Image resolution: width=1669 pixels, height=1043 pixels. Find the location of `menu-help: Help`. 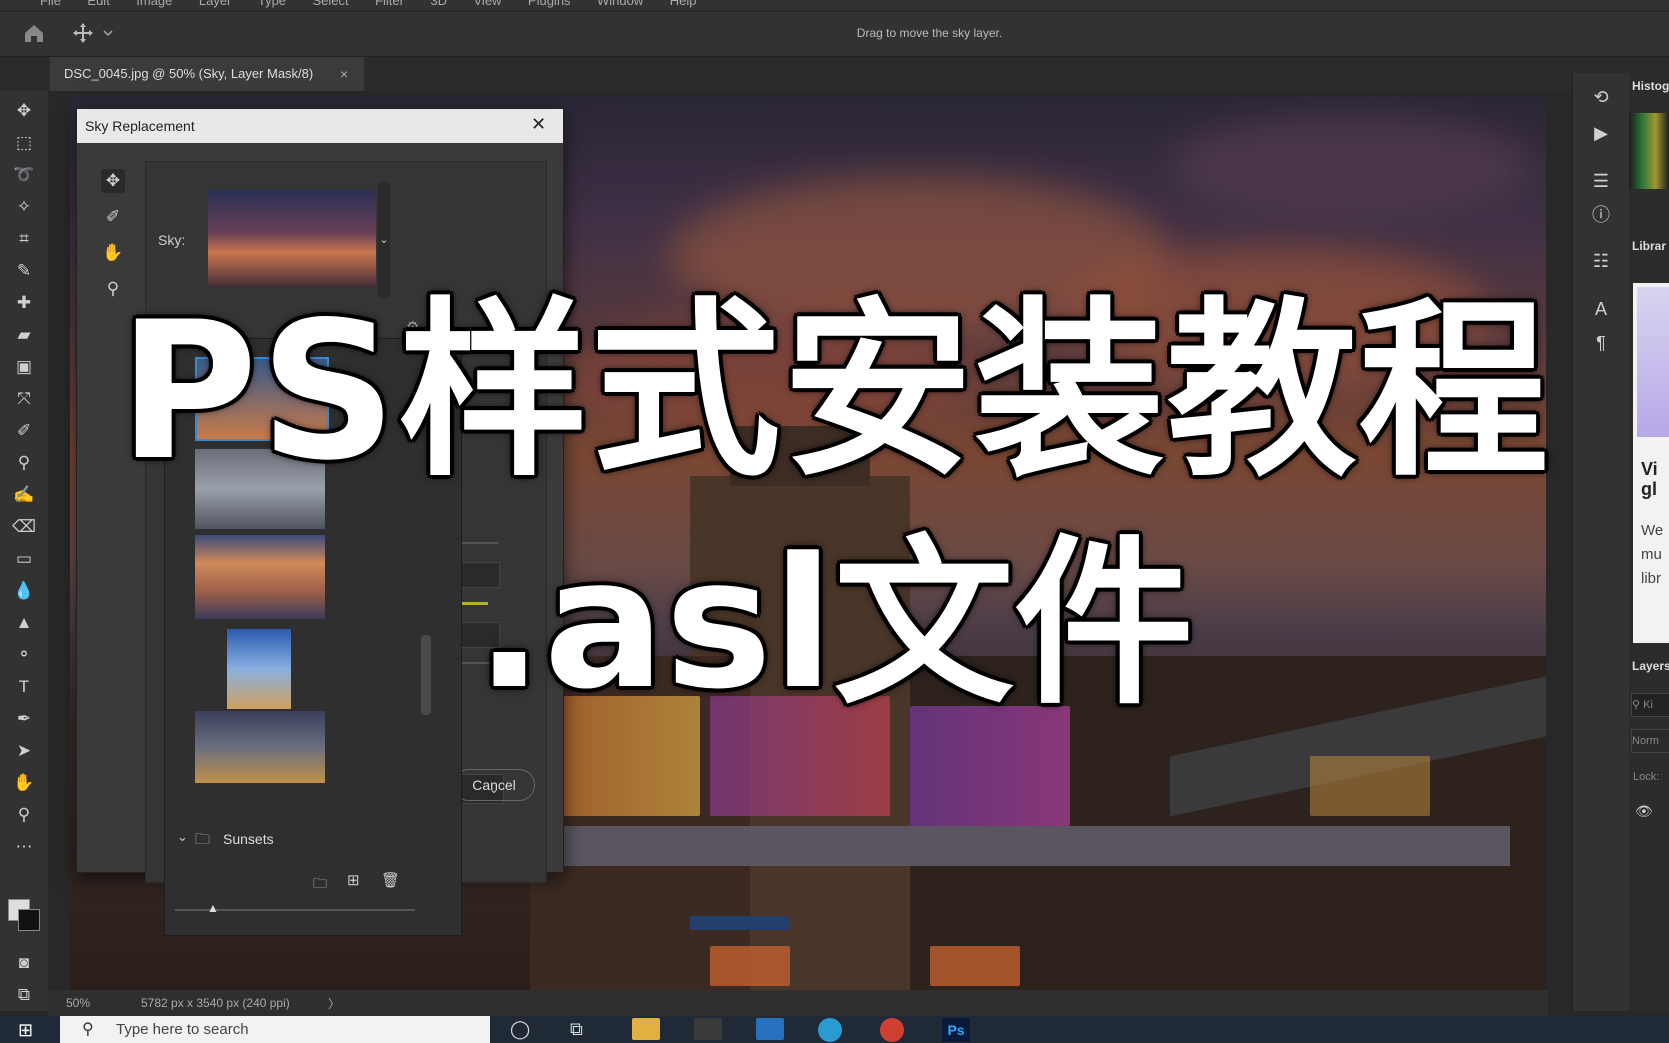

menu-help: Help is located at coordinates (683, 4).